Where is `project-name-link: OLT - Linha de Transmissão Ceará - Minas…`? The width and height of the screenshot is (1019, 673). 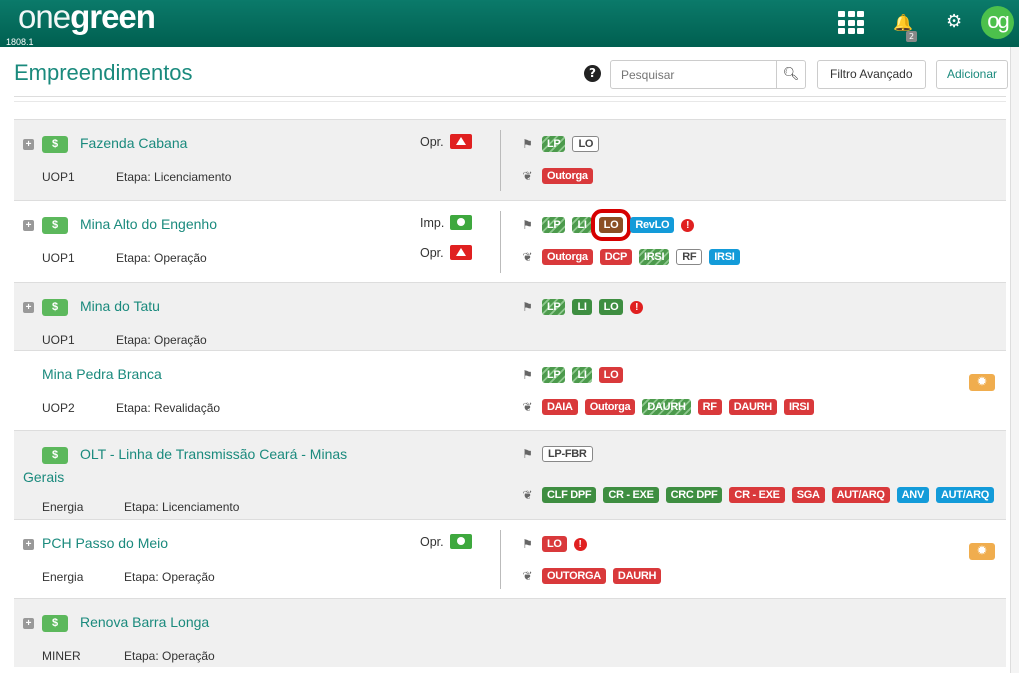
project-name-link: OLT - Linha de Transmissão Ceará - Minas… is located at coordinates (185, 465).